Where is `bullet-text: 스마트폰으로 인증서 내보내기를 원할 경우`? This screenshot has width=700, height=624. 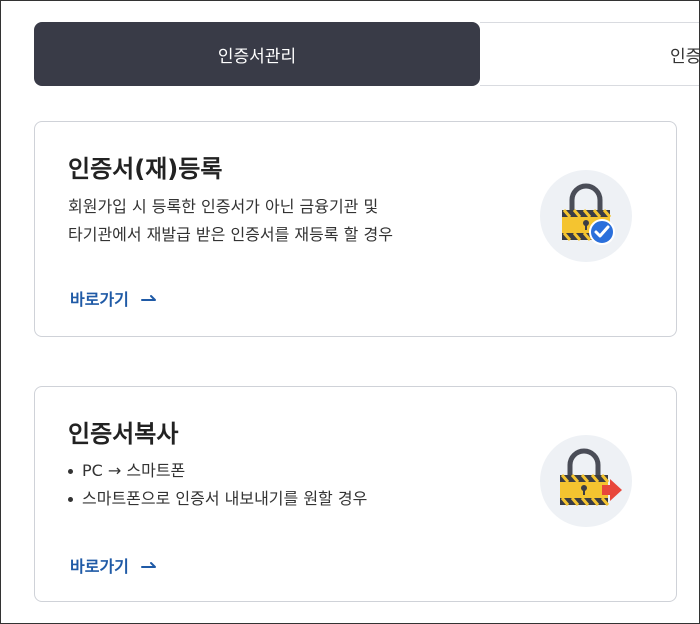 bullet-text: 스마트폰으로 인증서 내보내기를 원할 경우 is located at coordinates (225, 498).